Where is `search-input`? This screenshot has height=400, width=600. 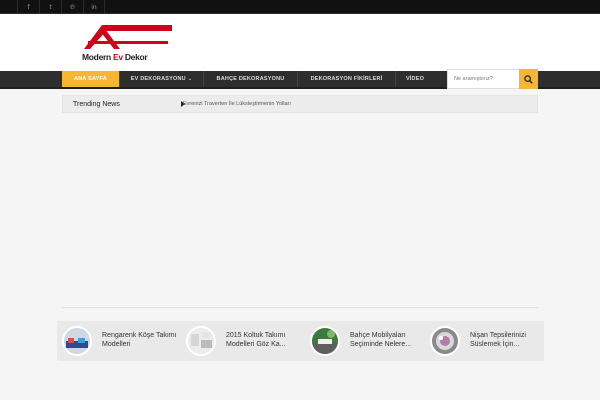
search-input is located at coordinates (483, 79).